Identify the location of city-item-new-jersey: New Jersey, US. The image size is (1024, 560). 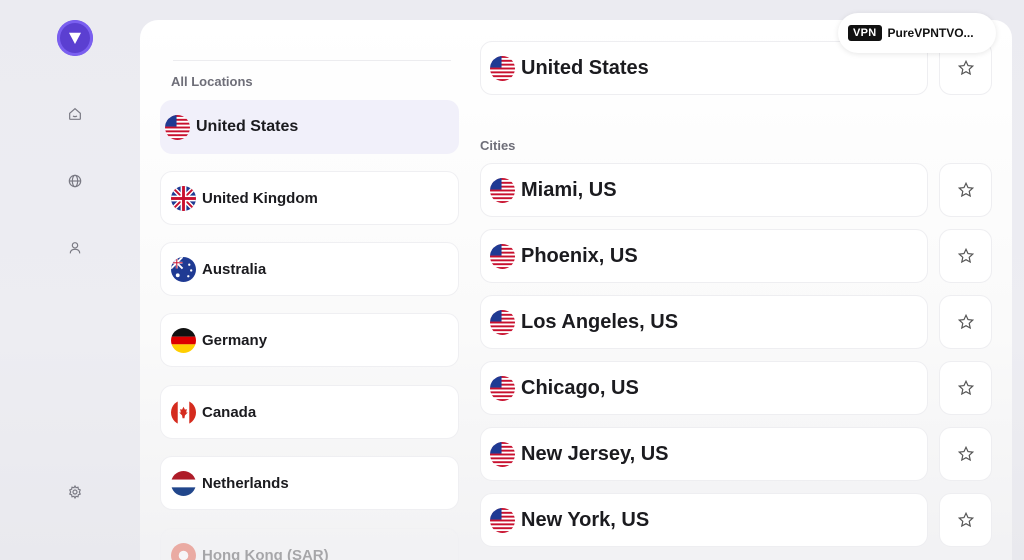
(704, 454).